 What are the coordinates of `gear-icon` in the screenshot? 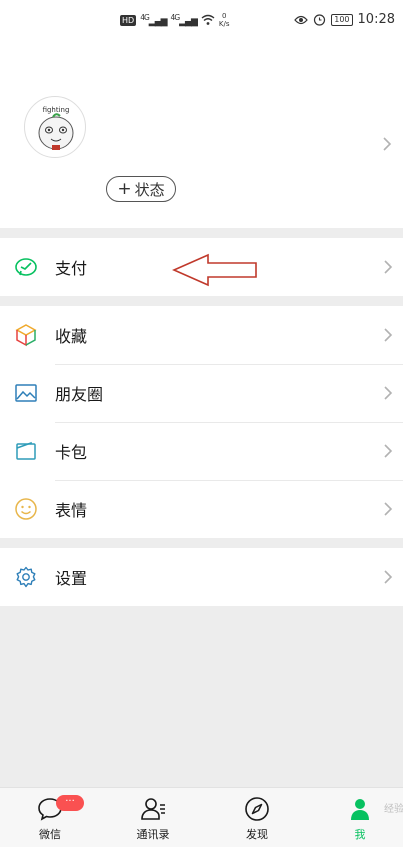 It's located at (26, 577).